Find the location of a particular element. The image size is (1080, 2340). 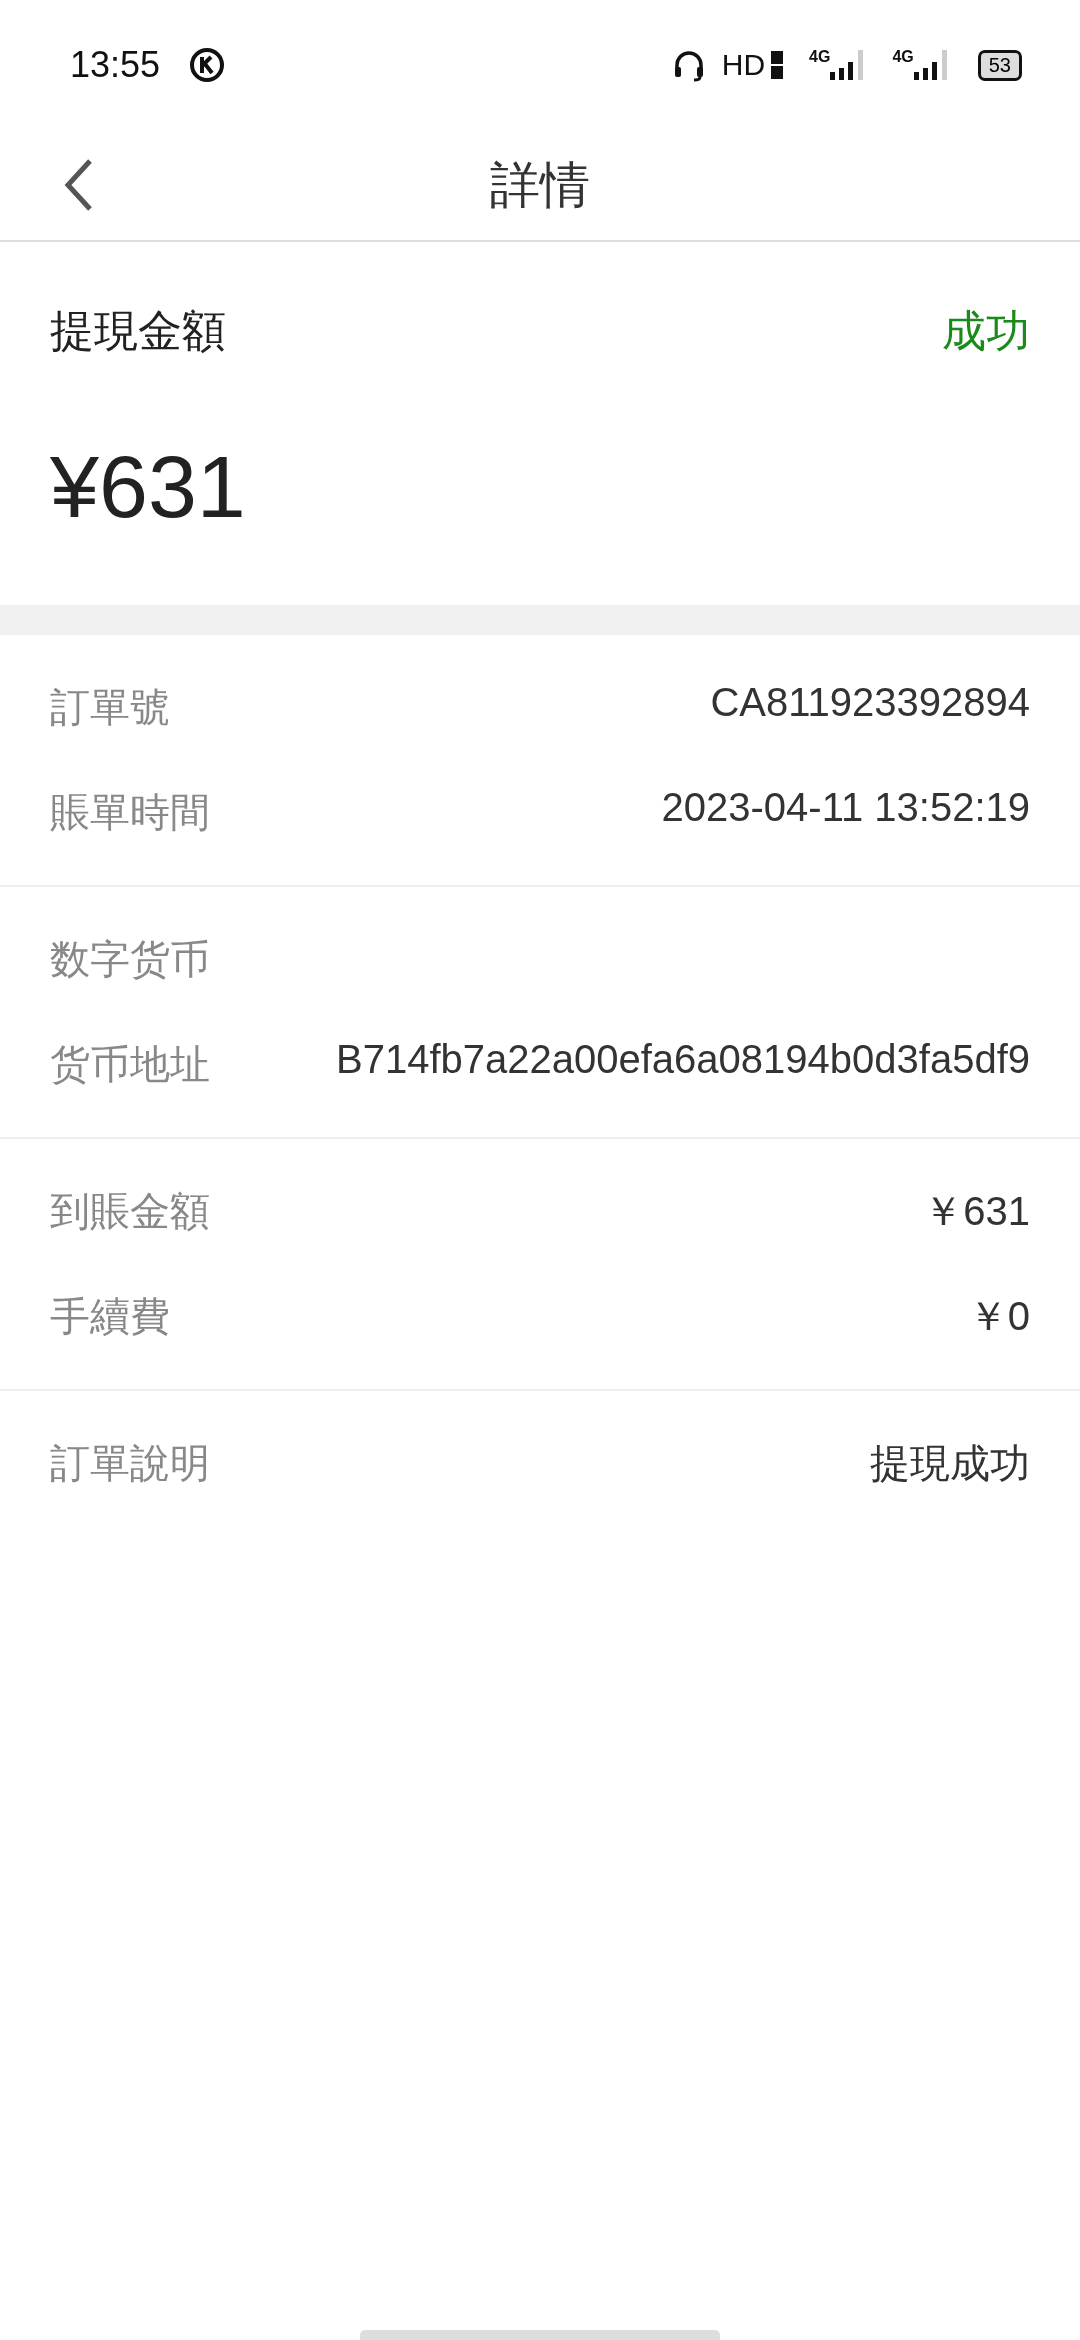

page-title: 詳情 is located at coordinates (540, 185).